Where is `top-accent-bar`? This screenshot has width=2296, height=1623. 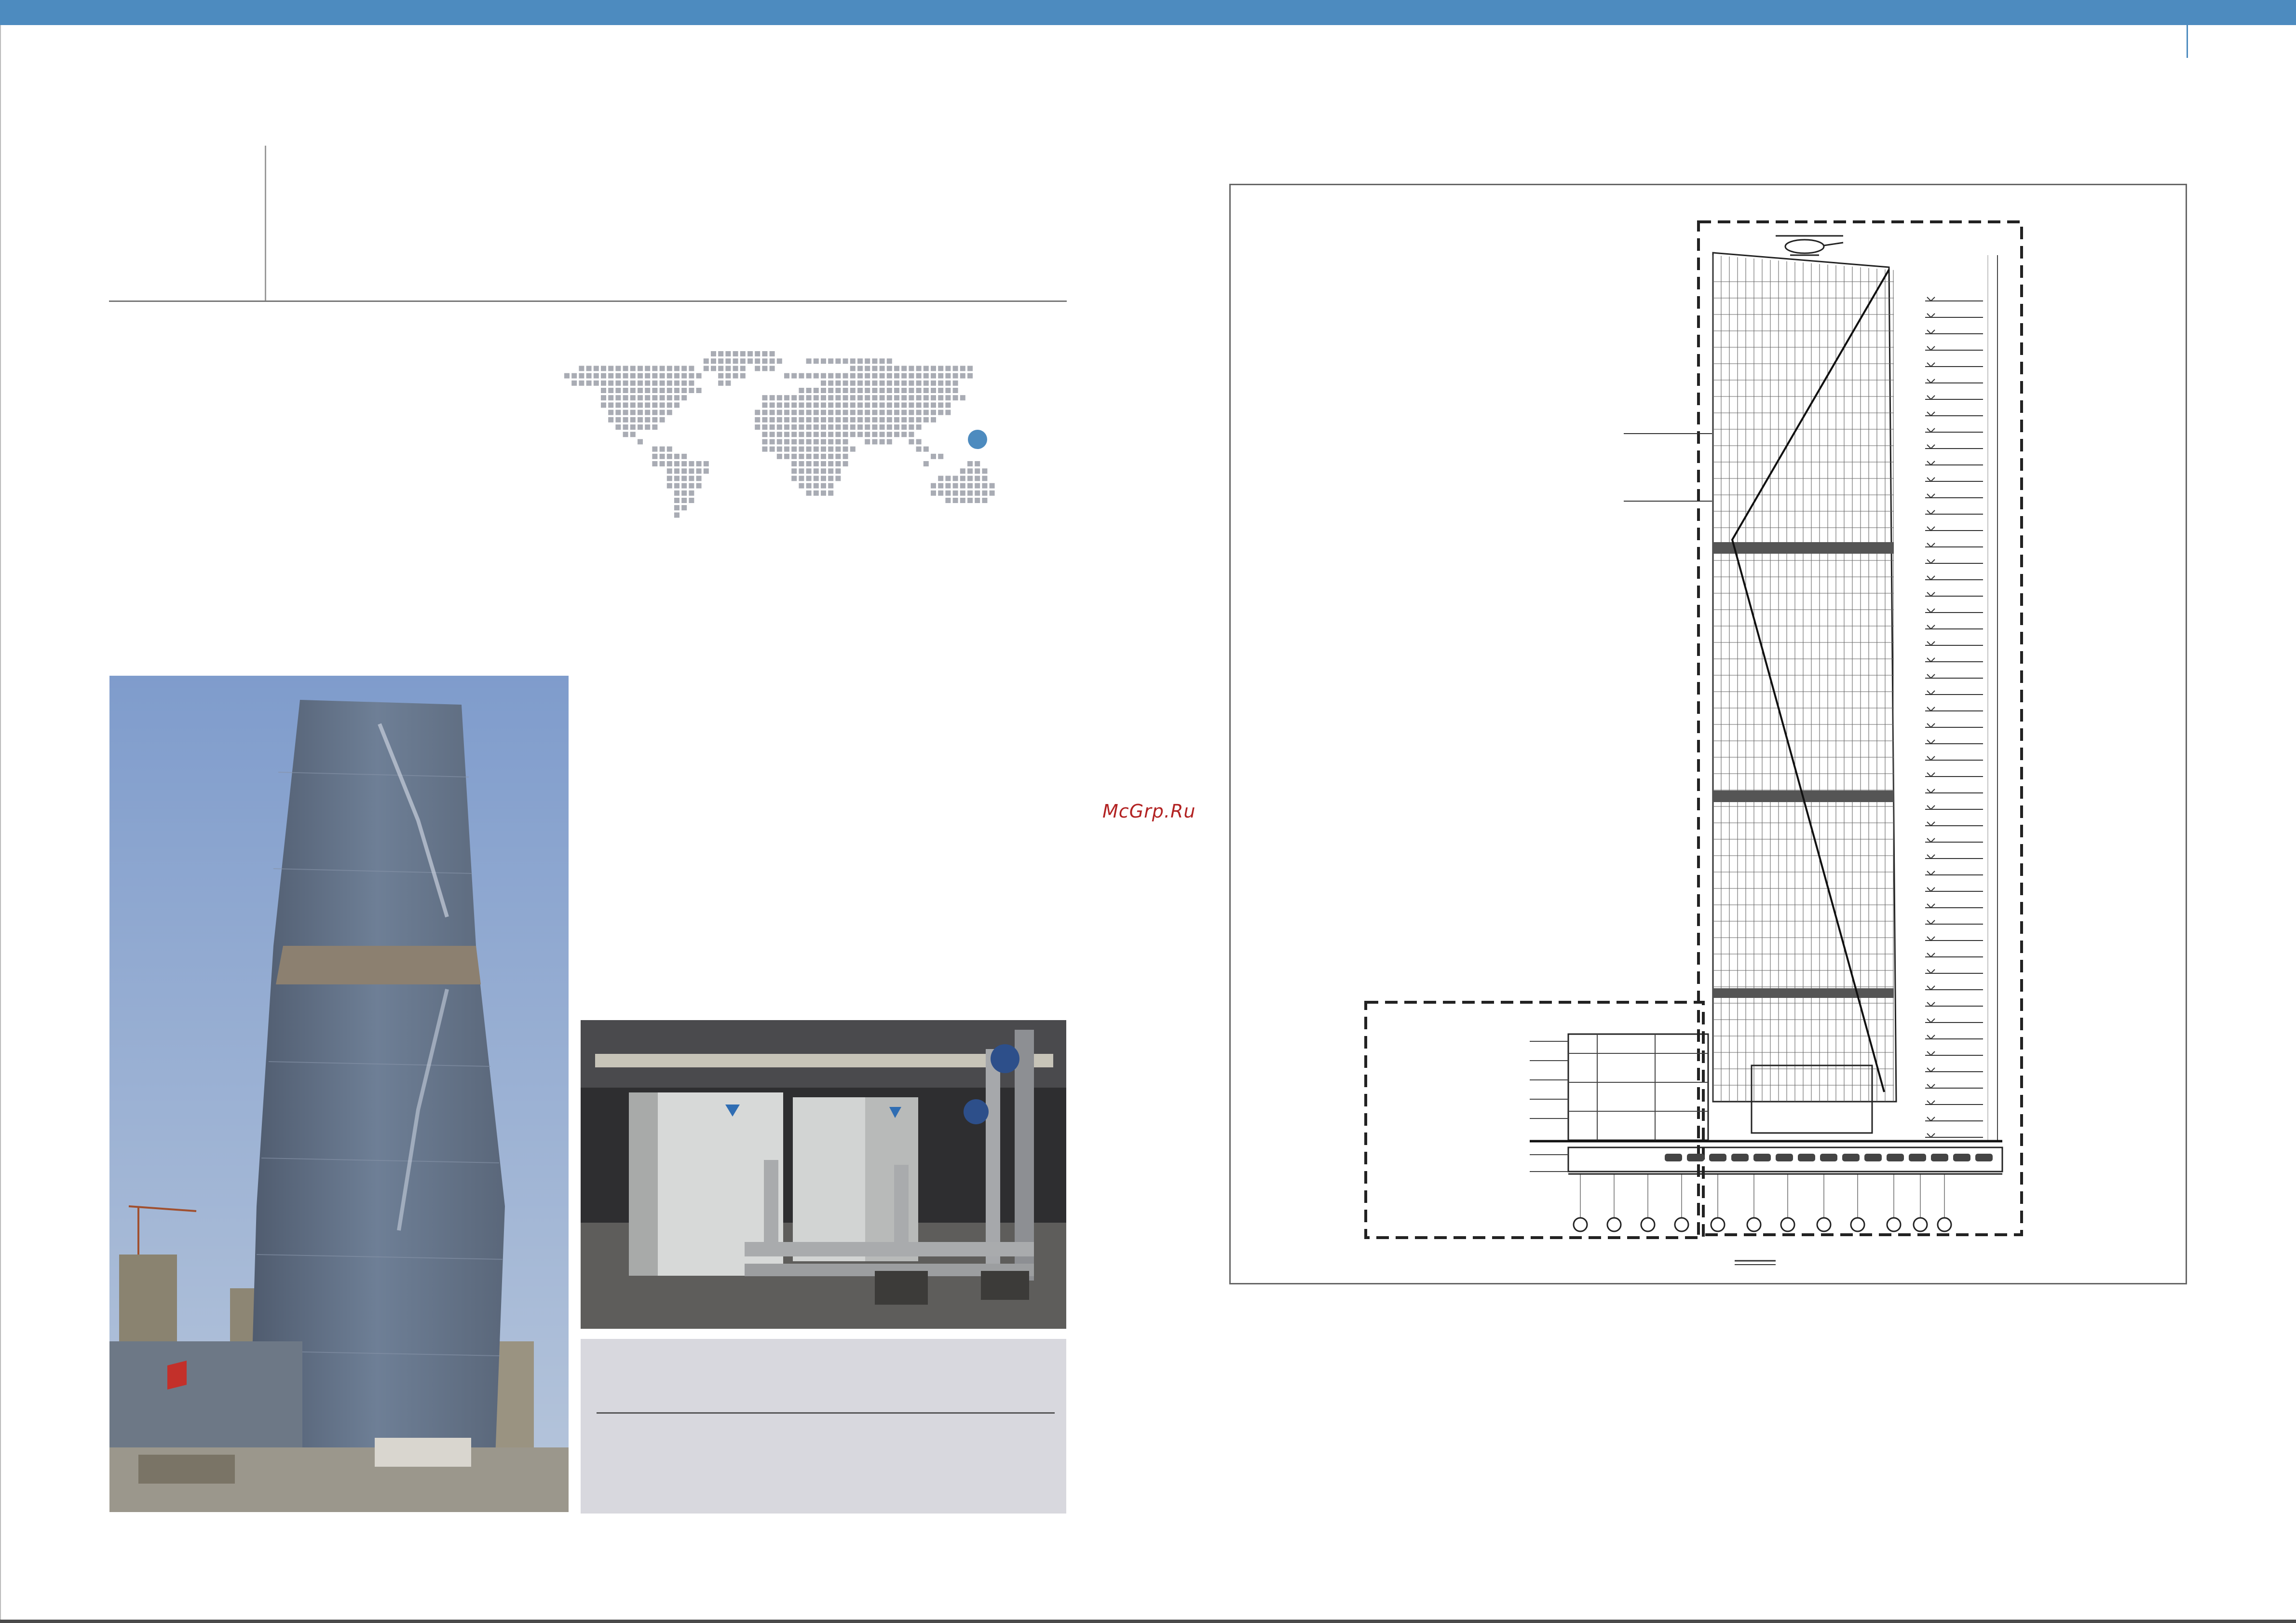 top-accent-bar is located at coordinates (1148, 12).